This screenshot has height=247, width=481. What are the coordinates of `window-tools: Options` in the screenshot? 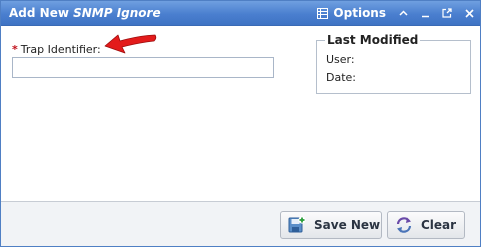 It's located at (395, 13).